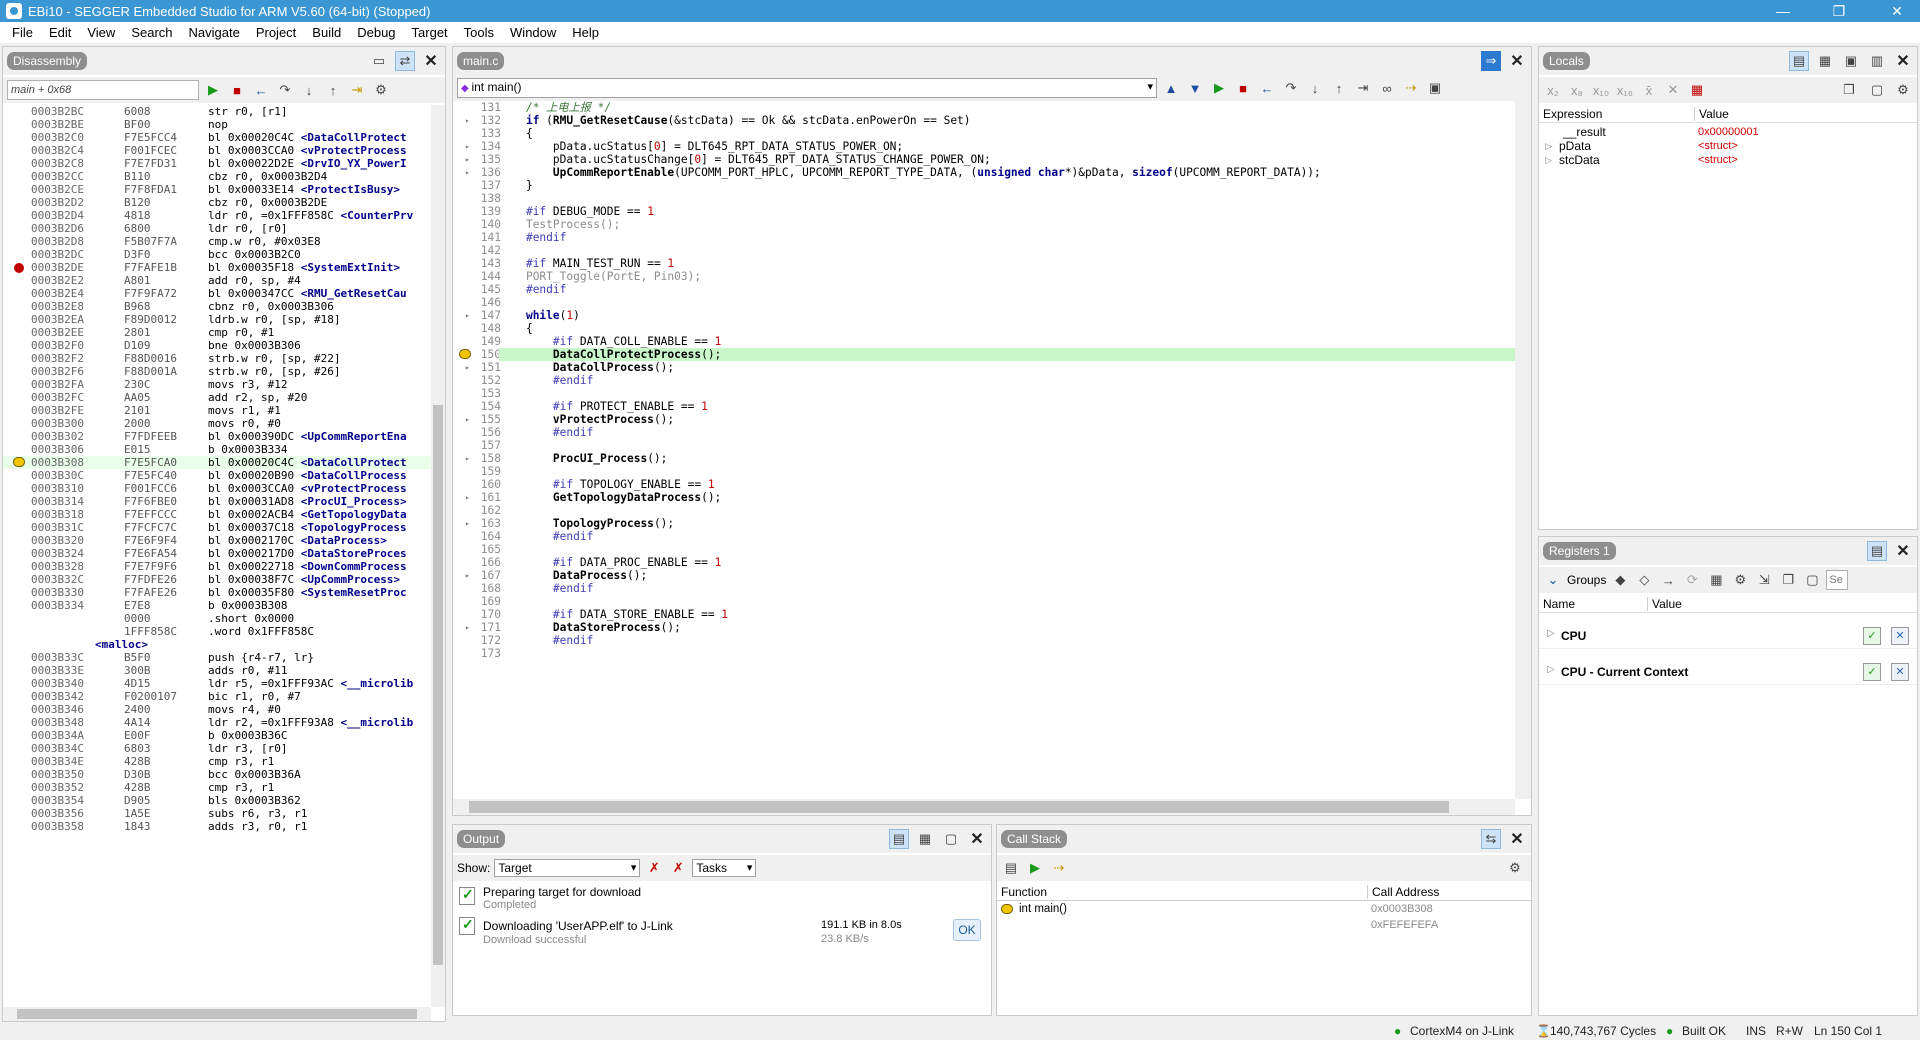 The image size is (1920, 1040). What do you see at coordinates (1903, 90) in the screenshot?
I see `locals-settings-icon: ⚙` at bounding box center [1903, 90].